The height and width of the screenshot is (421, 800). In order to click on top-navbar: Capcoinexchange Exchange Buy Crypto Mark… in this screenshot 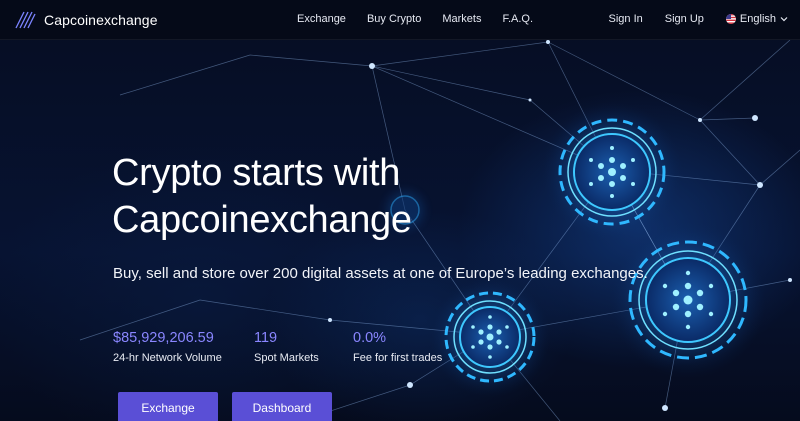, I will do `click(400, 20)`.